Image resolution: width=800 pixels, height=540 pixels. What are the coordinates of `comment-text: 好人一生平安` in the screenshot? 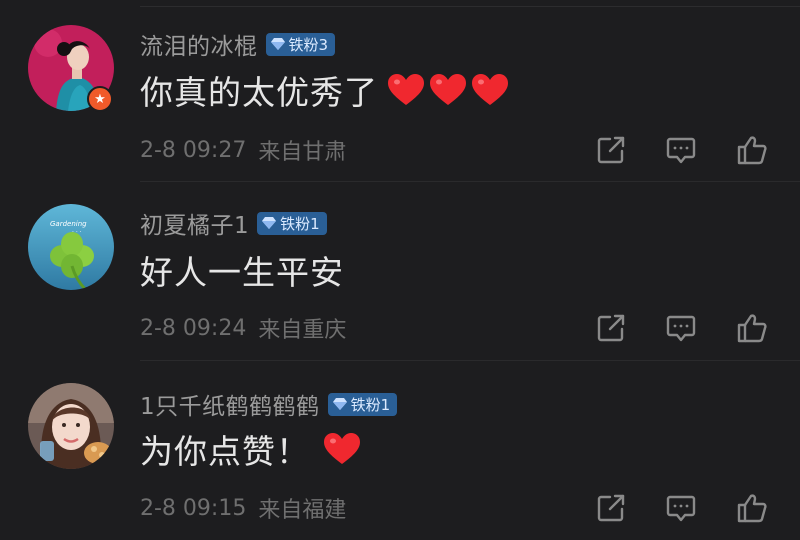 It's located at (242, 270).